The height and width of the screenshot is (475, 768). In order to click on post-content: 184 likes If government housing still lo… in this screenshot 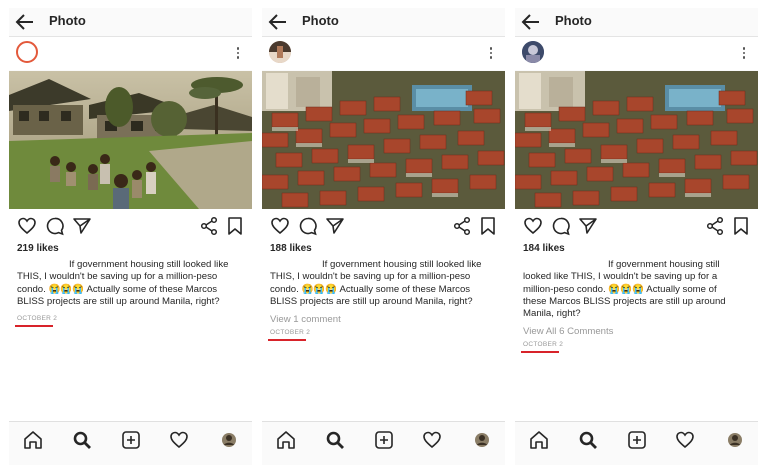, I will do `click(636, 331)`.